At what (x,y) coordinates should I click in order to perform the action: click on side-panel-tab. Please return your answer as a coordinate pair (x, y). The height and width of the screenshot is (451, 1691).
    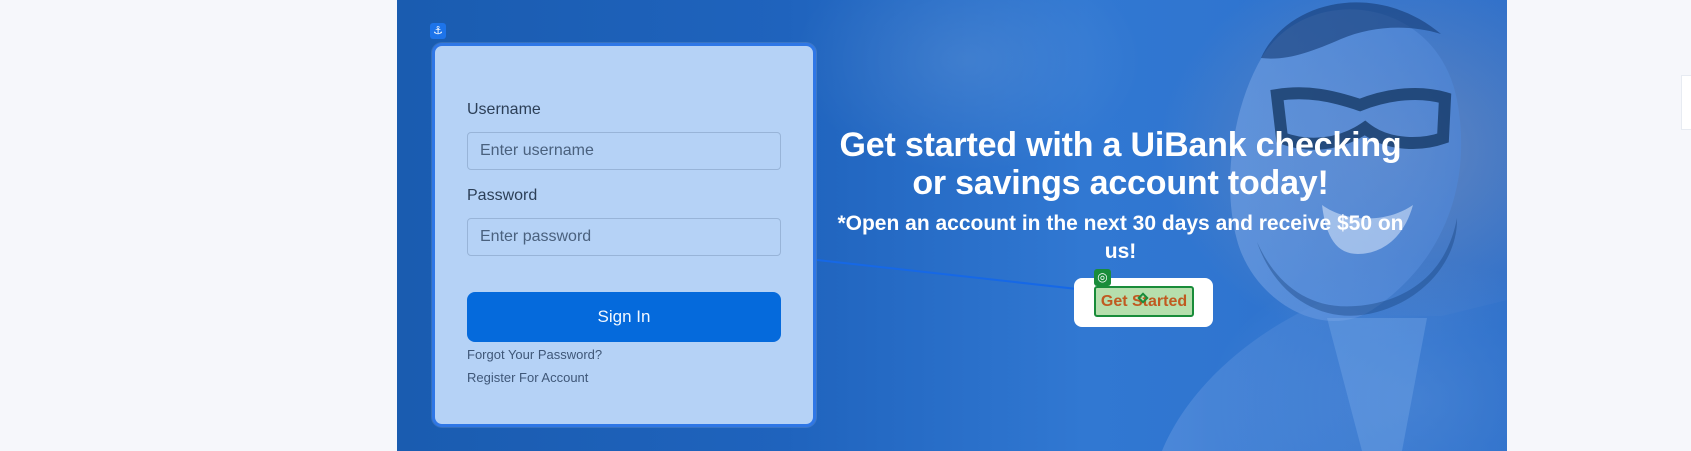
    Looking at the image, I should click on (1686, 102).